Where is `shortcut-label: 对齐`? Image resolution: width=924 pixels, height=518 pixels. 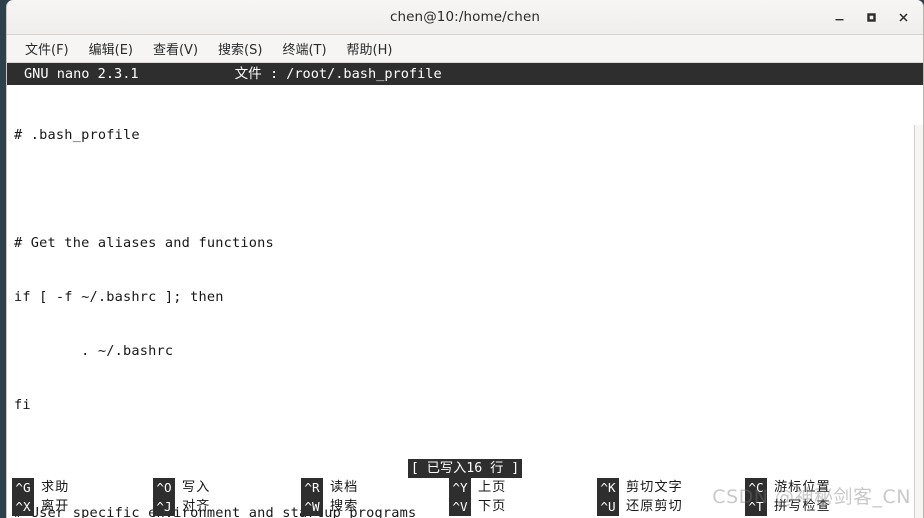 shortcut-label: 对齐 is located at coordinates (196, 506).